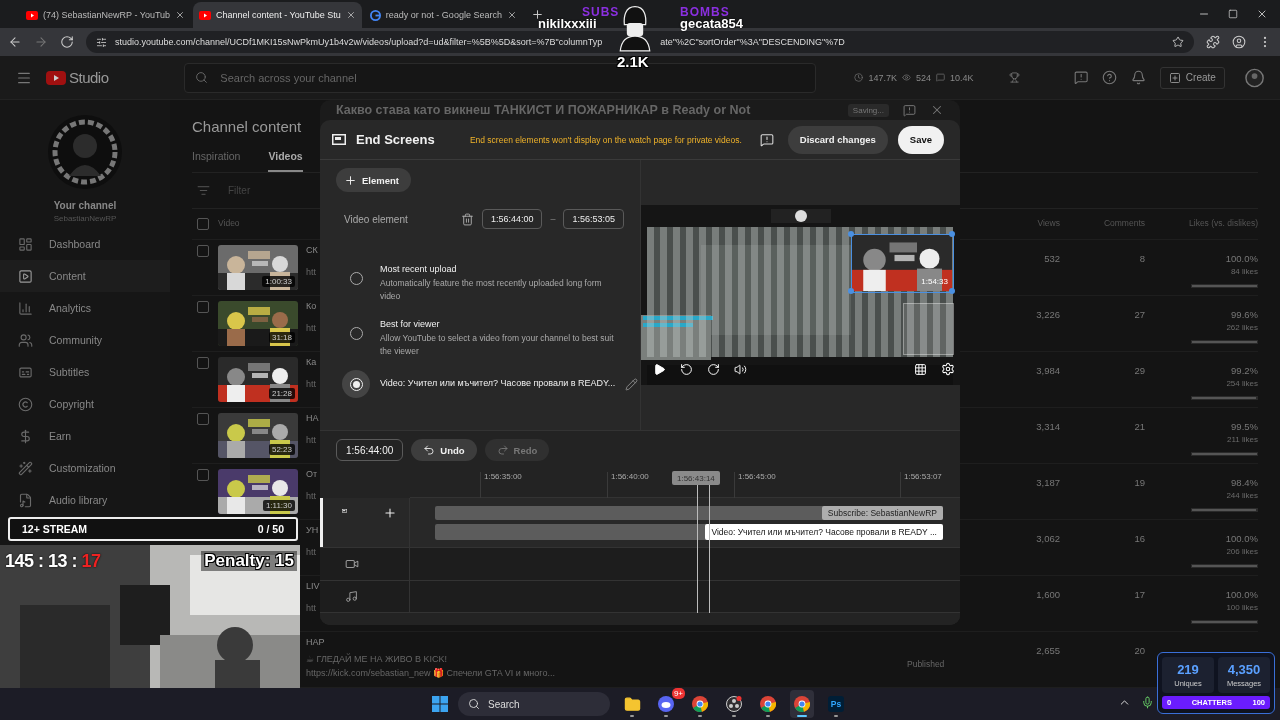 The width and height of the screenshot is (1280, 720). I want to click on likes-percent: 99.2%, so click(1244, 370).